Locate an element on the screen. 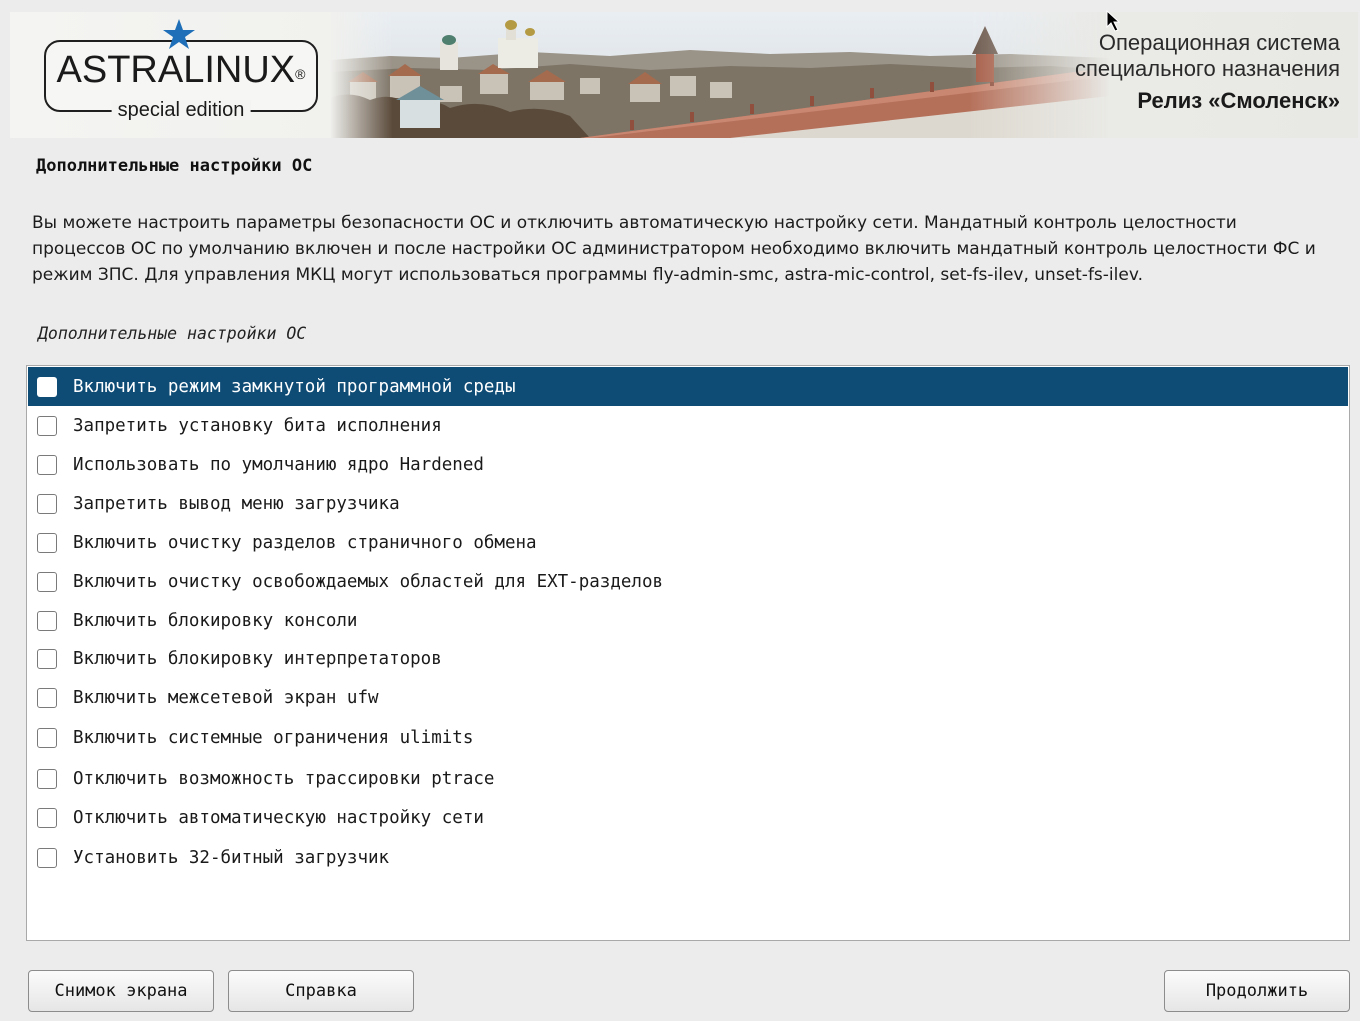 The image size is (1360, 1021). registered-mark: ® is located at coordinates (300, 74).